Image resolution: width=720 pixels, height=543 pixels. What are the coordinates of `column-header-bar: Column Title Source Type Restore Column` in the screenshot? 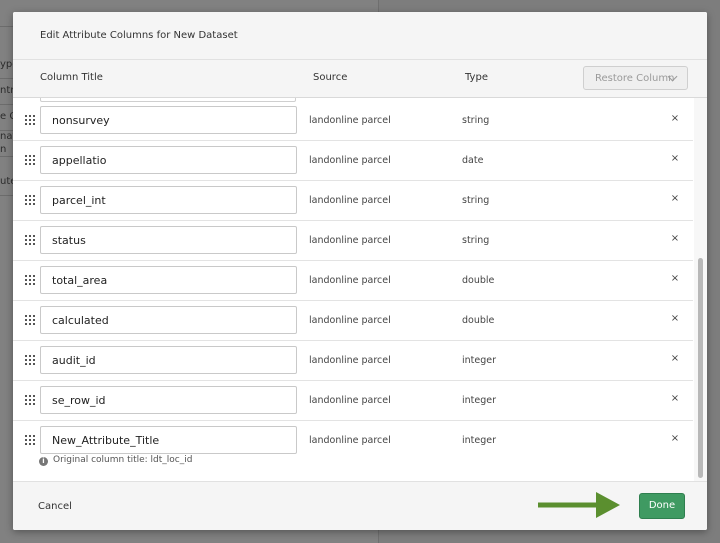 It's located at (360, 79).